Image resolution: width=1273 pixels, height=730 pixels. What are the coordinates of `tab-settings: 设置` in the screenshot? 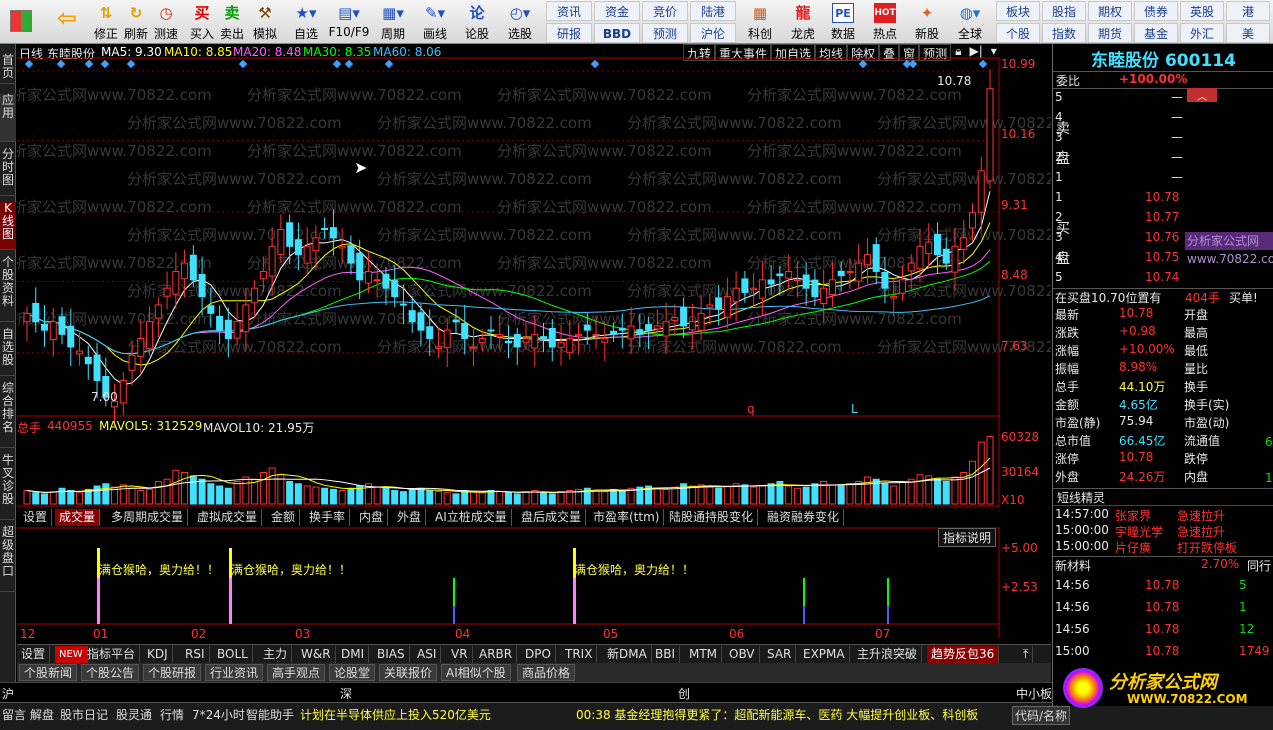 It's located at (36, 517).